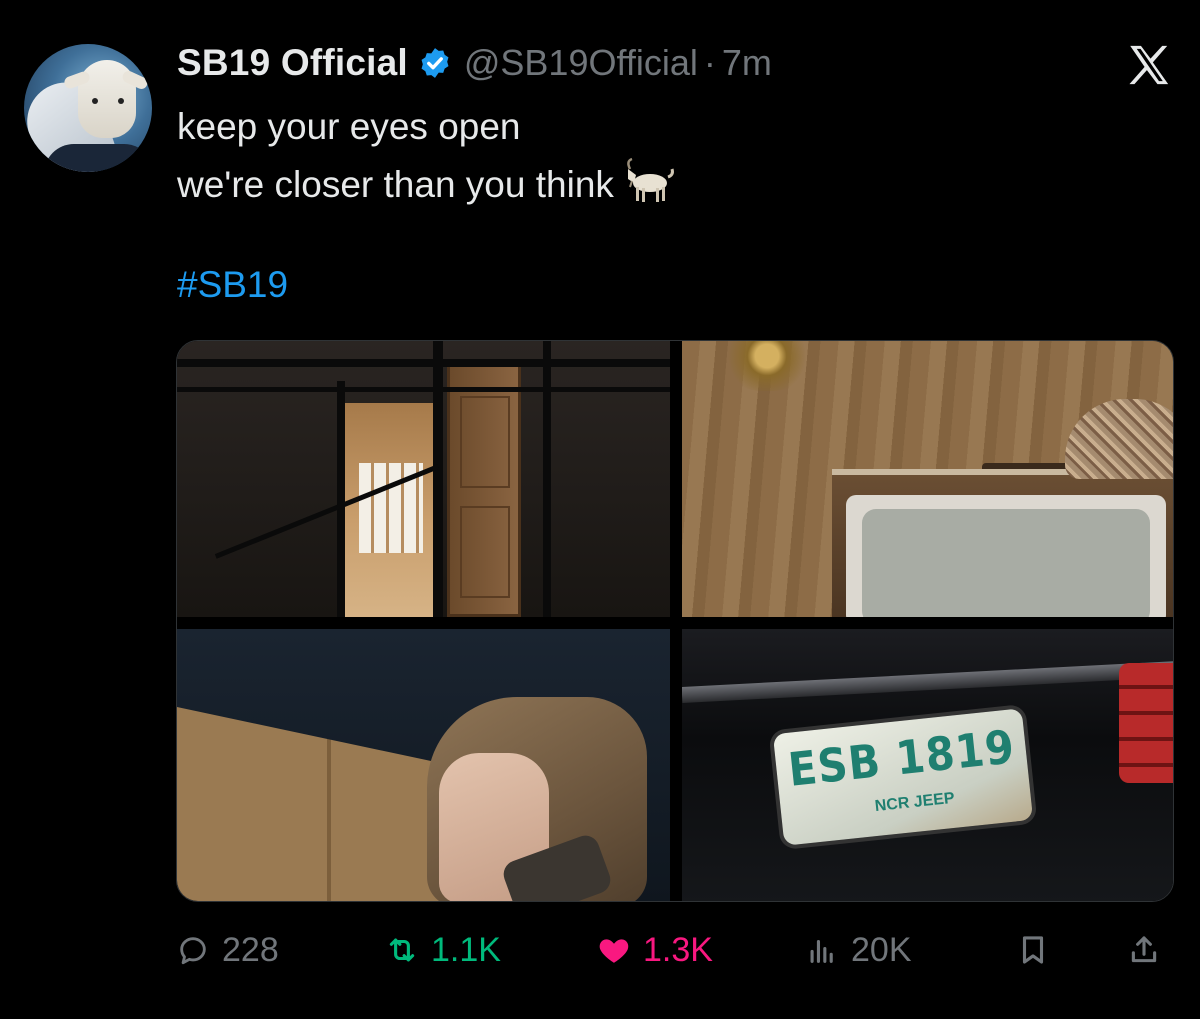  What do you see at coordinates (292, 63) in the screenshot?
I see `display-name: SB19 Official` at bounding box center [292, 63].